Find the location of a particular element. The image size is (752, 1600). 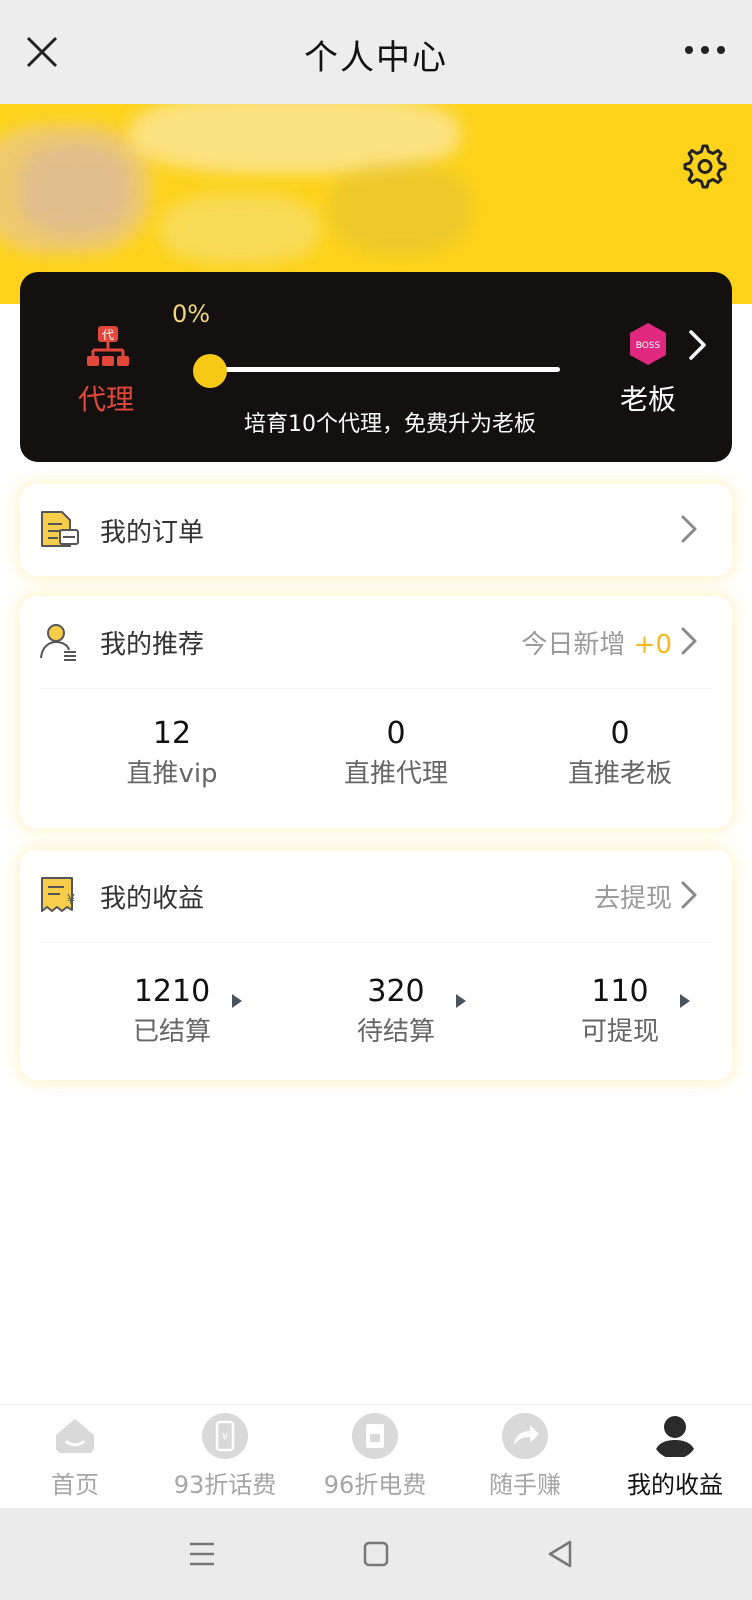

today-new: 今日新增 +0 is located at coordinates (596, 642).